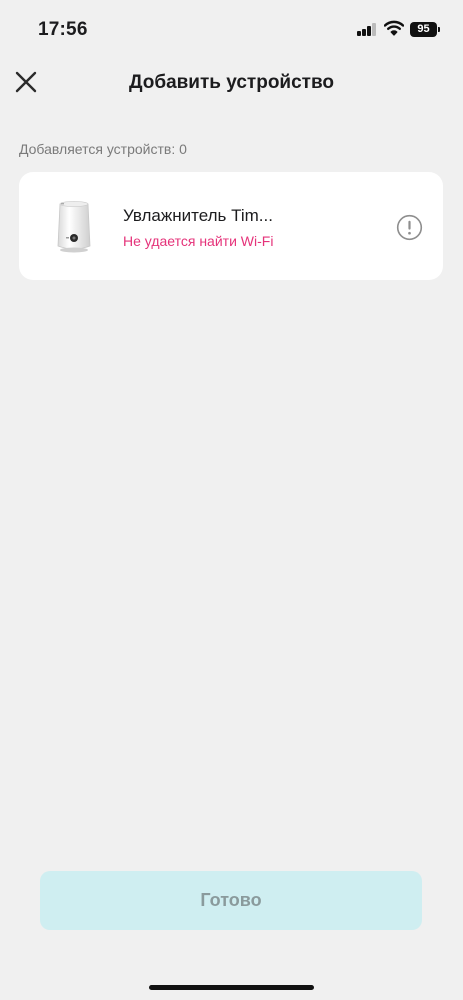  What do you see at coordinates (423, 29) in the screenshot?
I see `battery-icon: 95` at bounding box center [423, 29].